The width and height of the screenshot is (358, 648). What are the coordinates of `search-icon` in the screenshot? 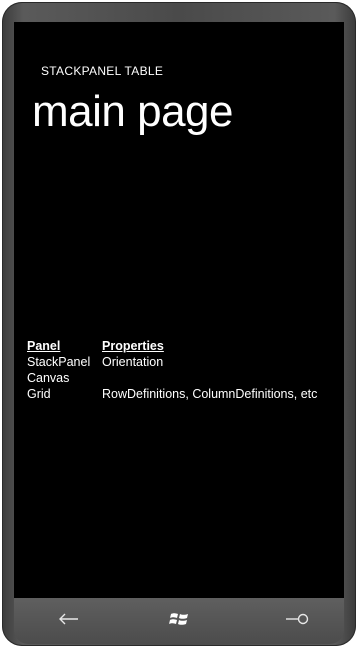 It's located at (297, 621).